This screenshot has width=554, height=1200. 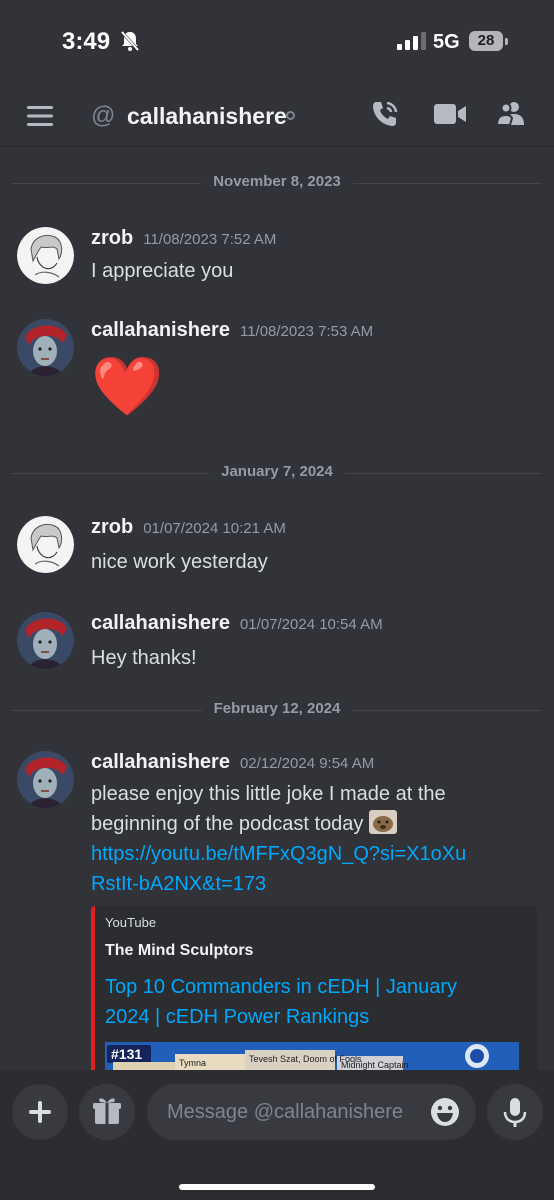 What do you see at coordinates (237, 623) in the screenshot?
I see `message-meta: callahanishere 01/07/2024 10:54 AM` at bounding box center [237, 623].